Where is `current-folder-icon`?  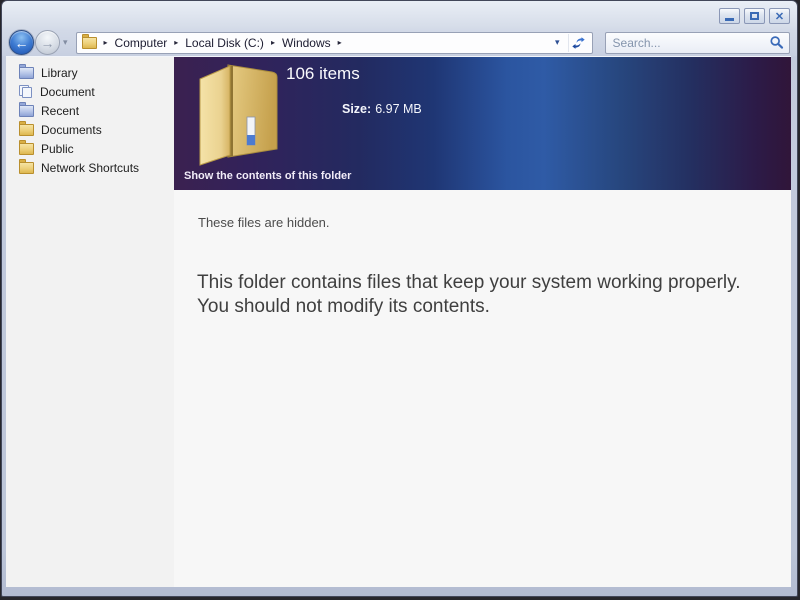 current-folder-icon is located at coordinates (89, 41).